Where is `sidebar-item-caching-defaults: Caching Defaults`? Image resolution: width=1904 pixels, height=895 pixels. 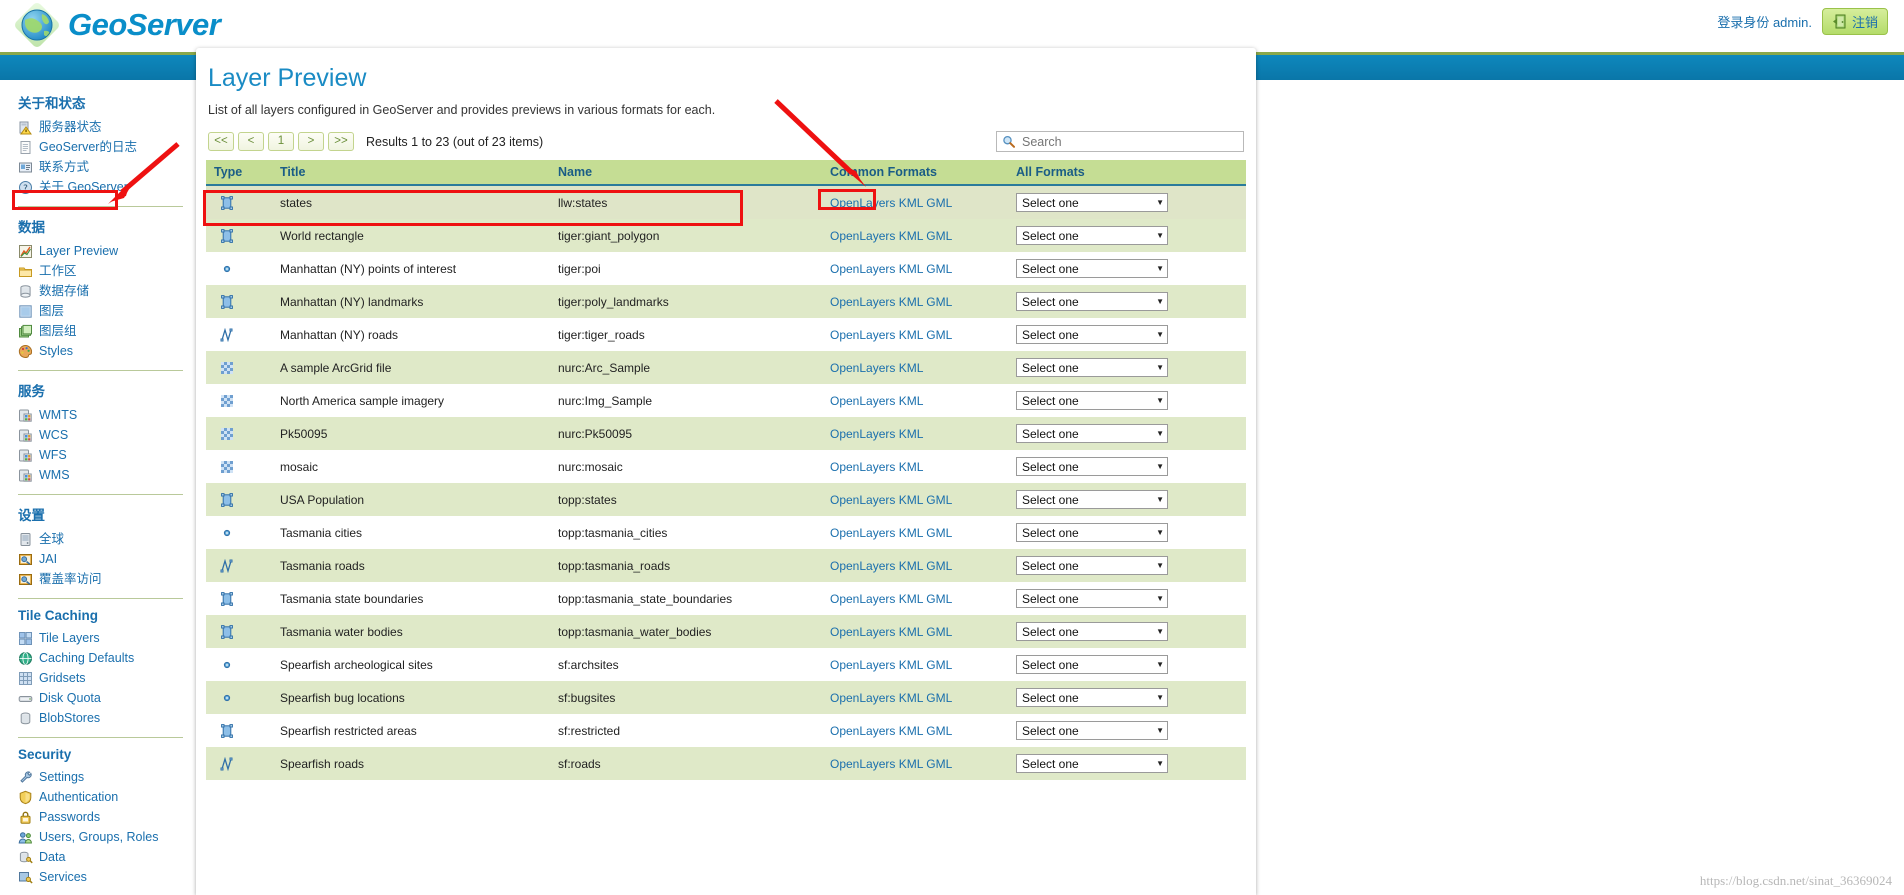 sidebar-item-caching-defaults: Caching Defaults is located at coordinates (107, 658).